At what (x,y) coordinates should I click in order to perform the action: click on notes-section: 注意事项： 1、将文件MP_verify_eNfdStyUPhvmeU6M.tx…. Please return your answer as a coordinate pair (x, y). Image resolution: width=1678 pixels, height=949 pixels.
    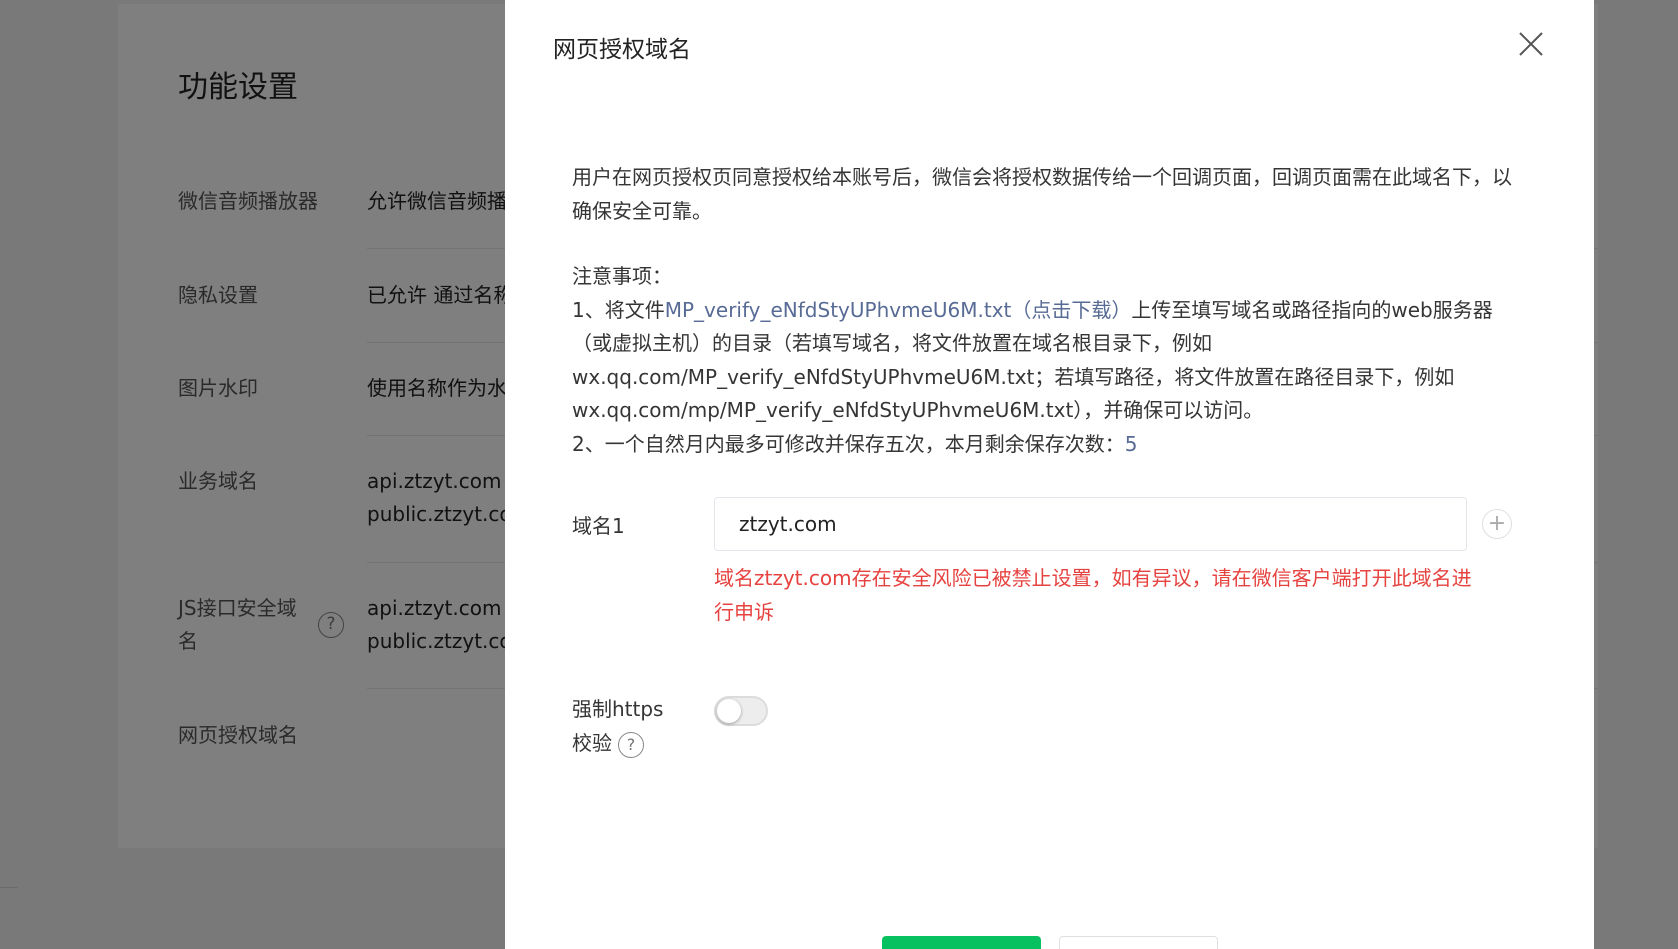
    Looking at the image, I should click on (1052, 360).